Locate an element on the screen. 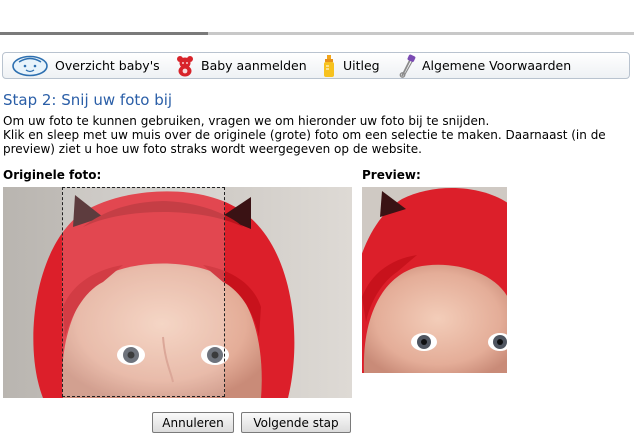  progress-bar is located at coordinates (317, 33).